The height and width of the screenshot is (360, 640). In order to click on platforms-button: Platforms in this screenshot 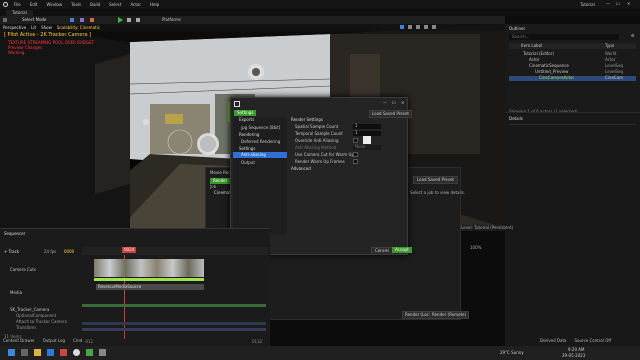, I will do `click(171, 20)`.